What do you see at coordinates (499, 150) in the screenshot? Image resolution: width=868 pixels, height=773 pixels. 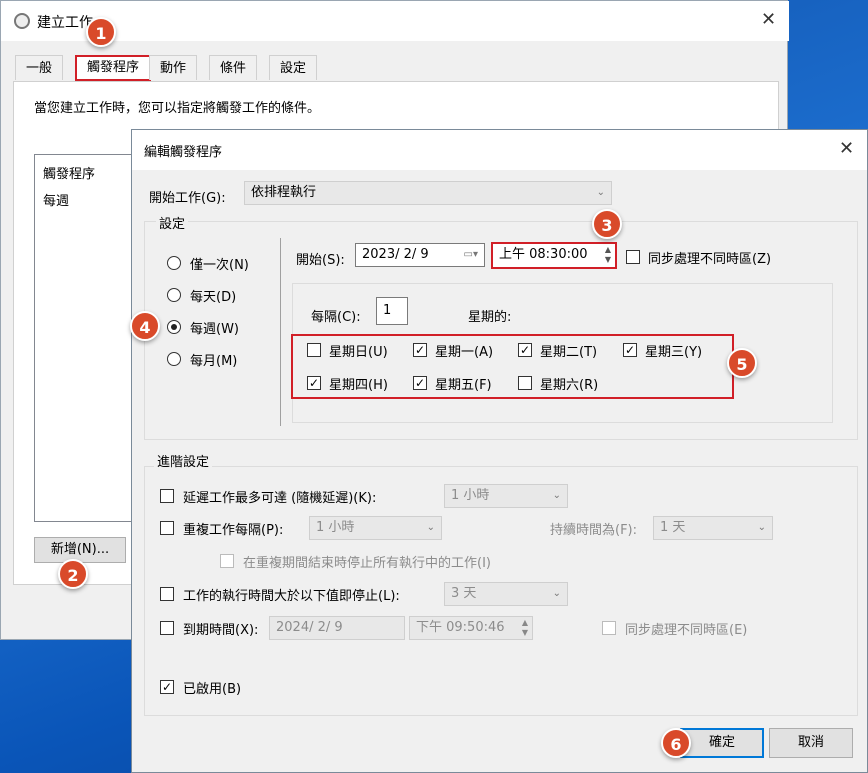 I see `dialog-title-bar: 編輯觸發程序 ✕` at bounding box center [499, 150].